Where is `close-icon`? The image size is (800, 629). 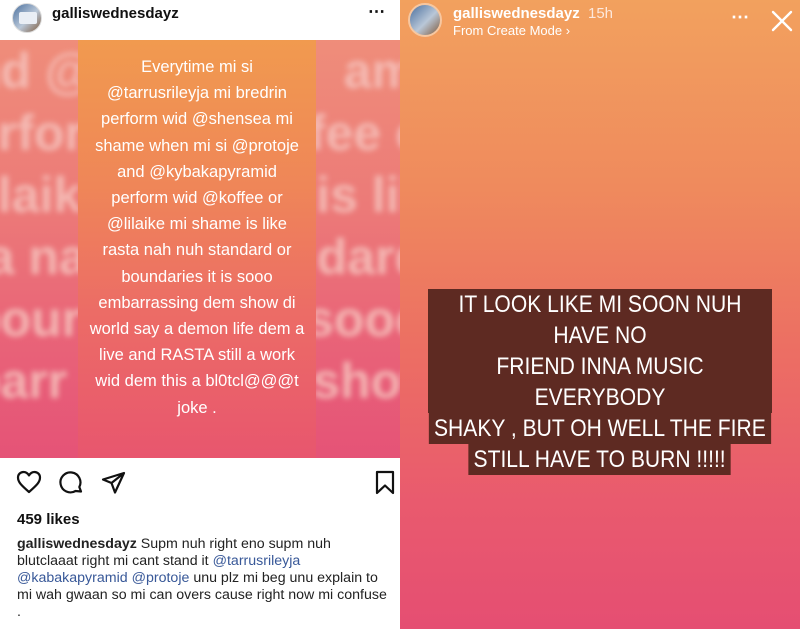
close-icon is located at coordinates (782, 23).